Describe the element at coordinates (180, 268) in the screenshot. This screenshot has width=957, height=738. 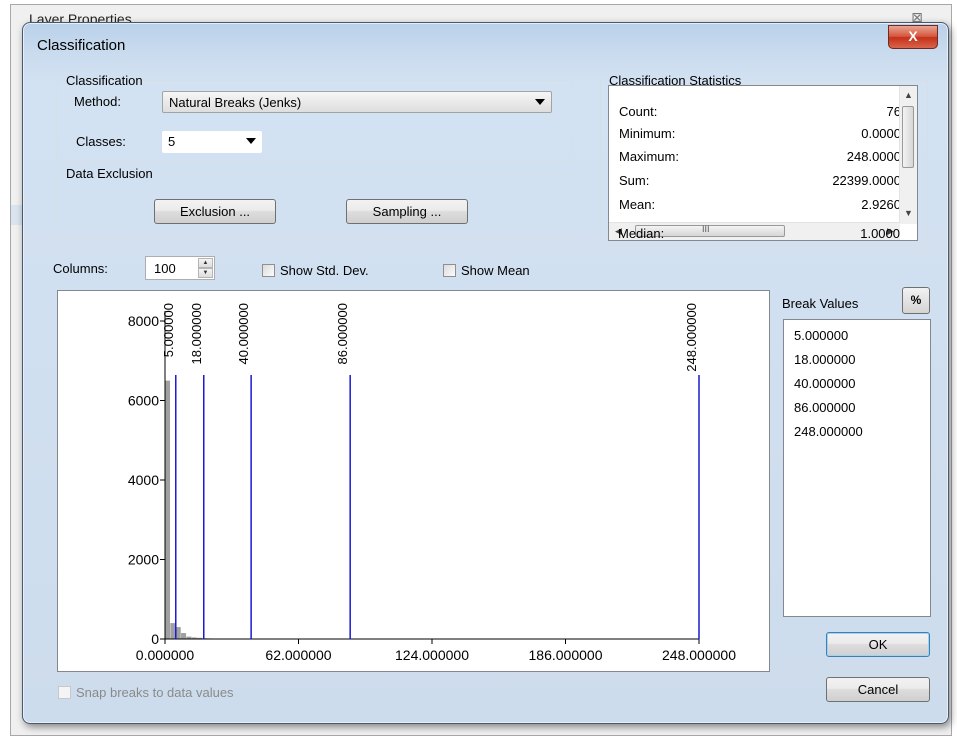
I see `columns-stepper: 100 ▲ ▼` at that location.